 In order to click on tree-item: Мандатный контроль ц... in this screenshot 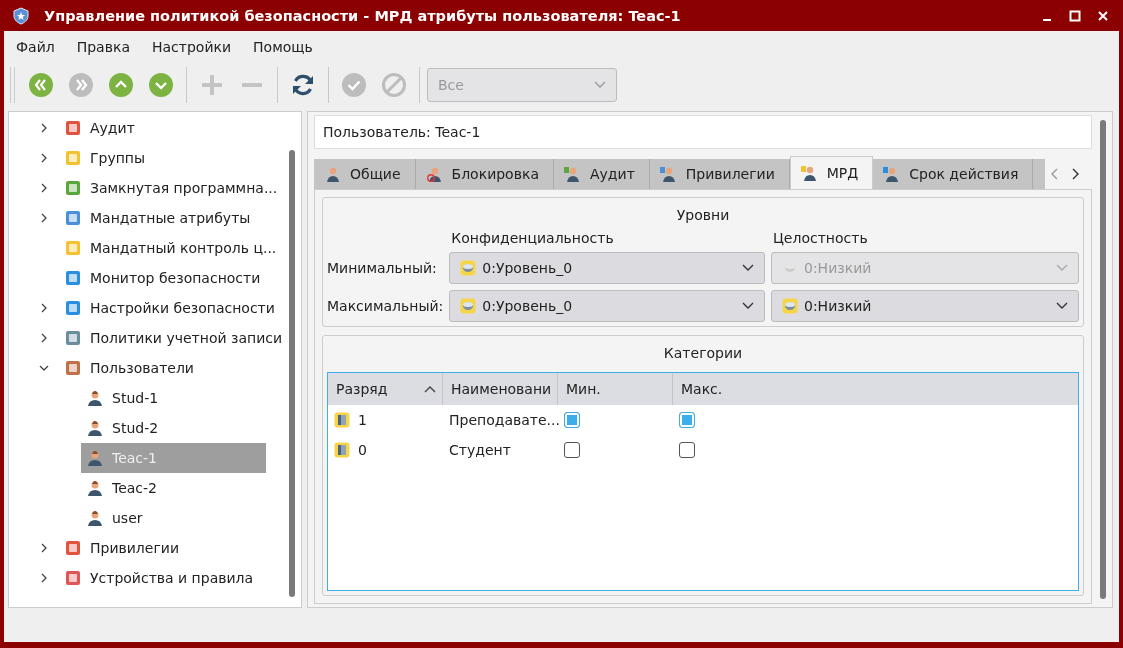, I will do `click(171, 248)`.